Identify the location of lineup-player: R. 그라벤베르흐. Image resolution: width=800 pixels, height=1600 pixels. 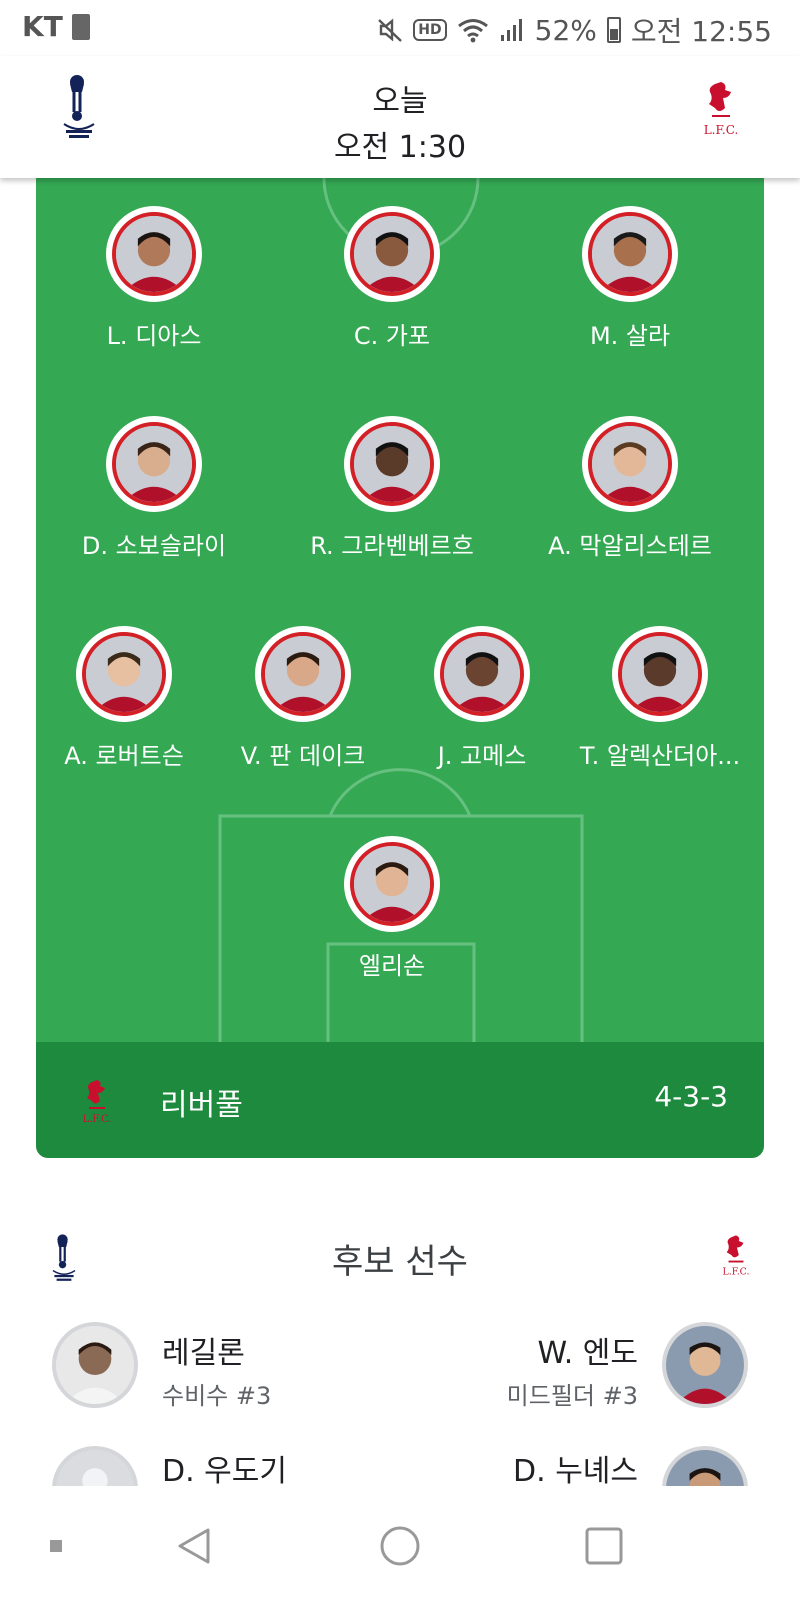
(392, 488).